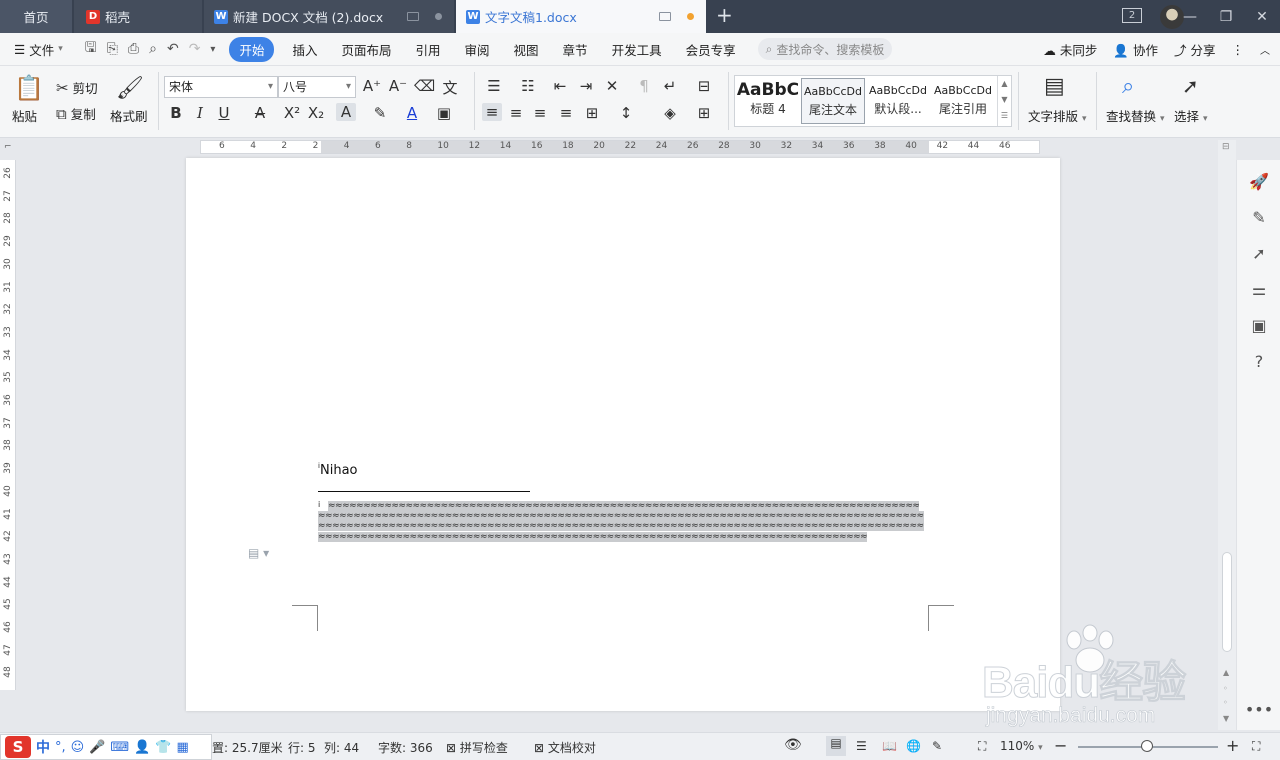 The height and width of the screenshot is (760, 1280). Describe the element at coordinates (112, 49) in the screenshot. I see `export-icon: ⎘` at that location.